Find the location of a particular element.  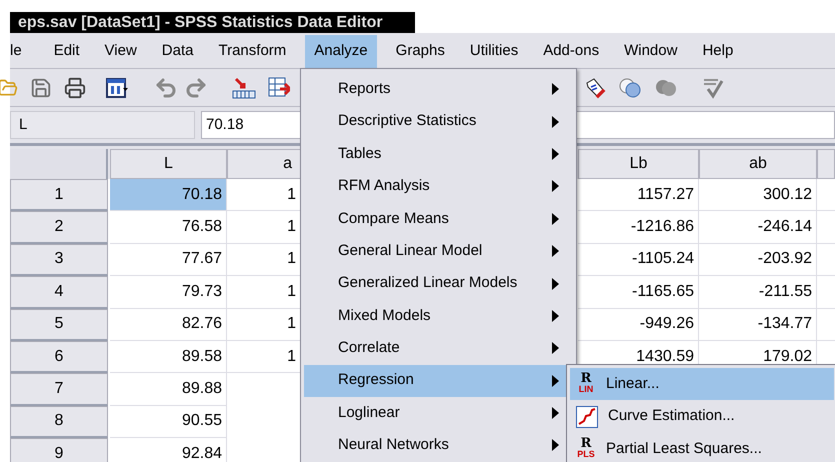

table-cell: -1216.86 is located at coordinates (638, 227).